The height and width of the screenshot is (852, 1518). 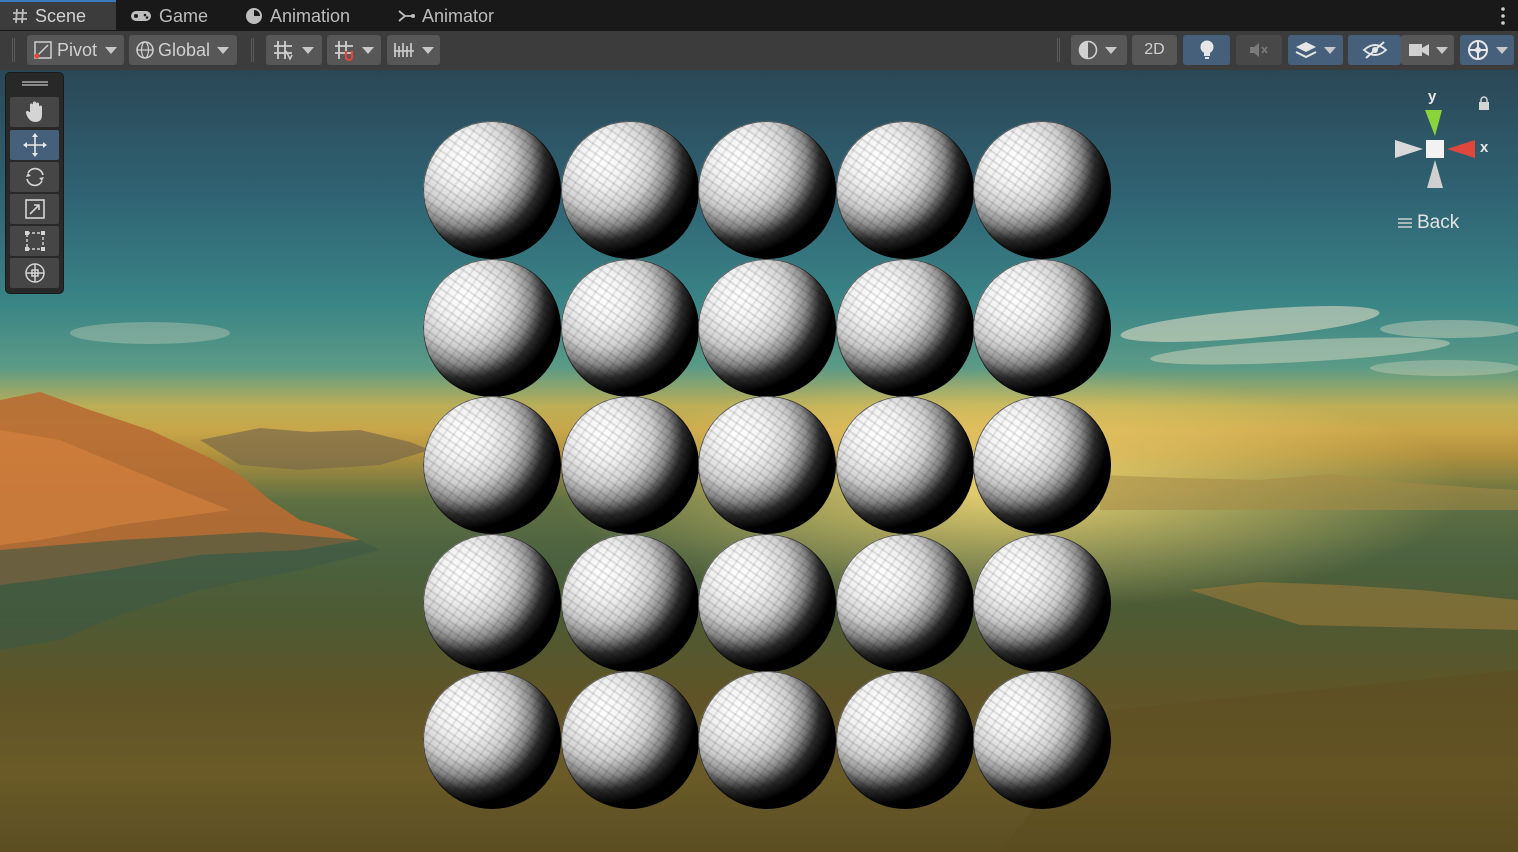 What do you see at coordinates (20, 16) in the screenshot?
I see `grid-hash-icon` at bounding box center [20, 16].